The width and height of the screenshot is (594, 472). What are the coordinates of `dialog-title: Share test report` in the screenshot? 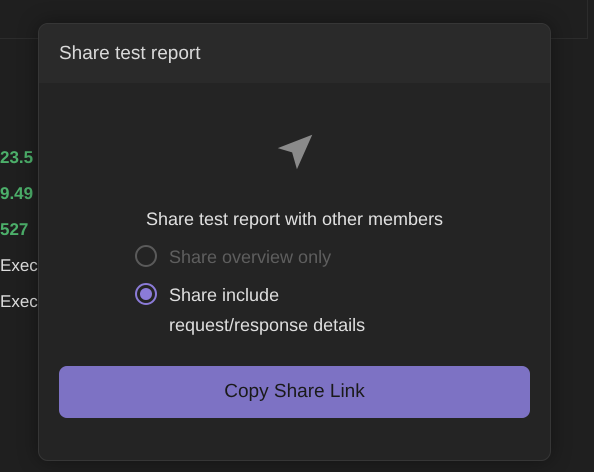 It's located at (130, 53).